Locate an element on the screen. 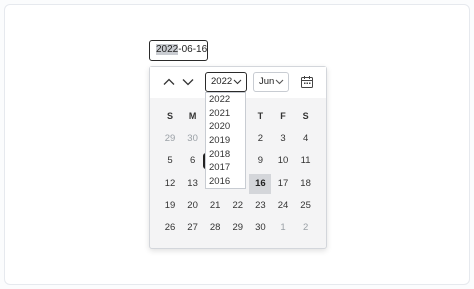  day-cell: 26 is located at coordinates (170, 228).